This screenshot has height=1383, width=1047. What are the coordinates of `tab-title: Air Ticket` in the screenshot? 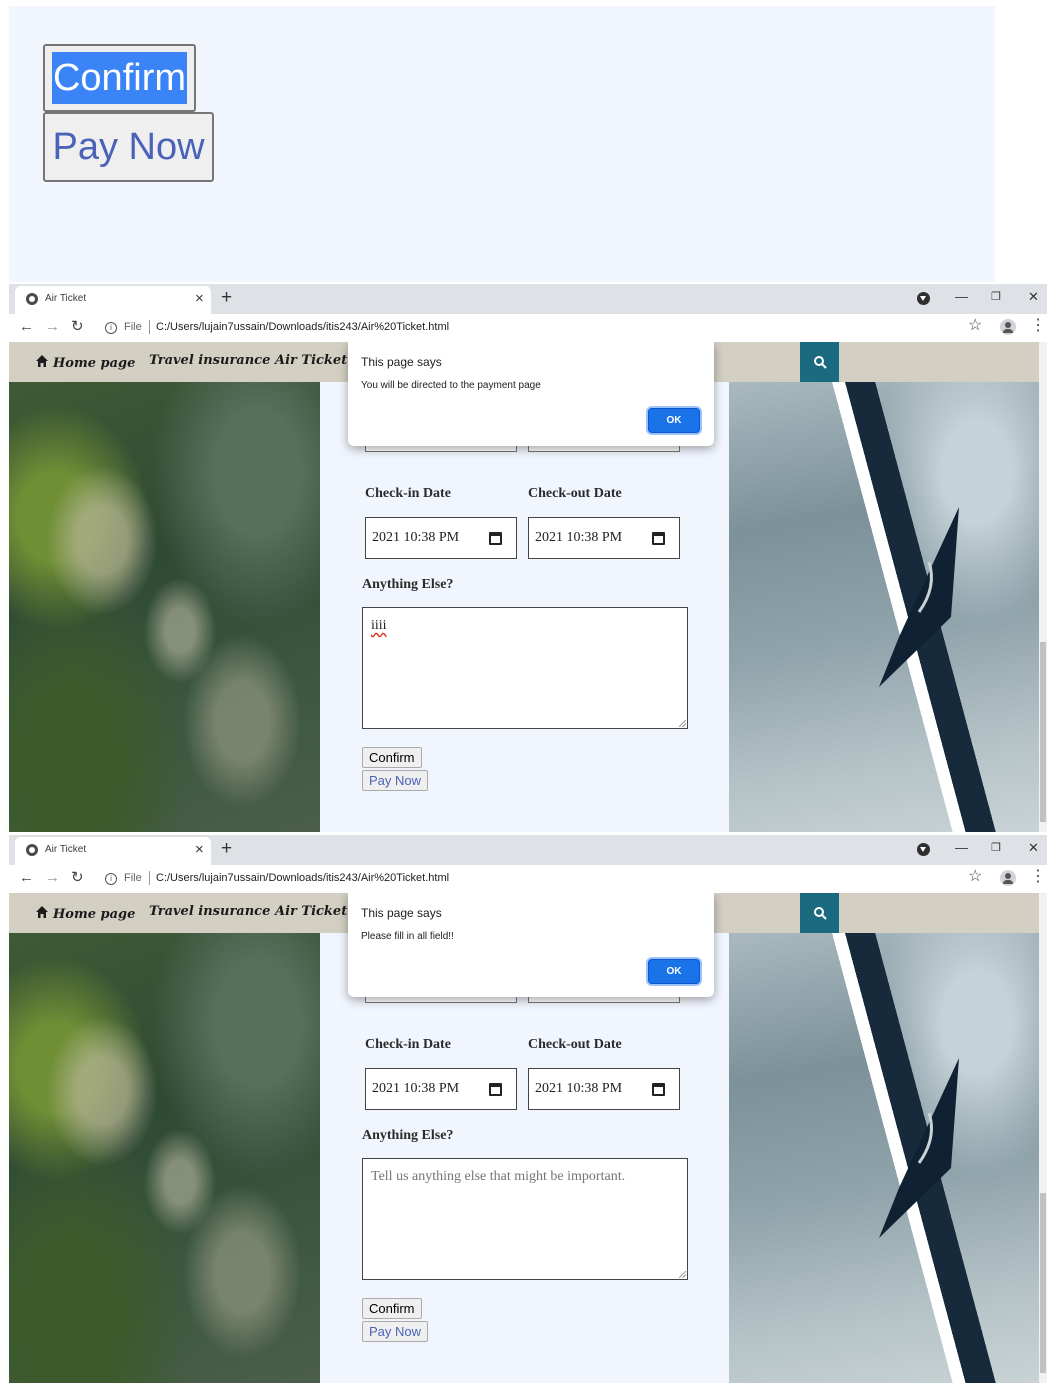 It's located at (66, 849).